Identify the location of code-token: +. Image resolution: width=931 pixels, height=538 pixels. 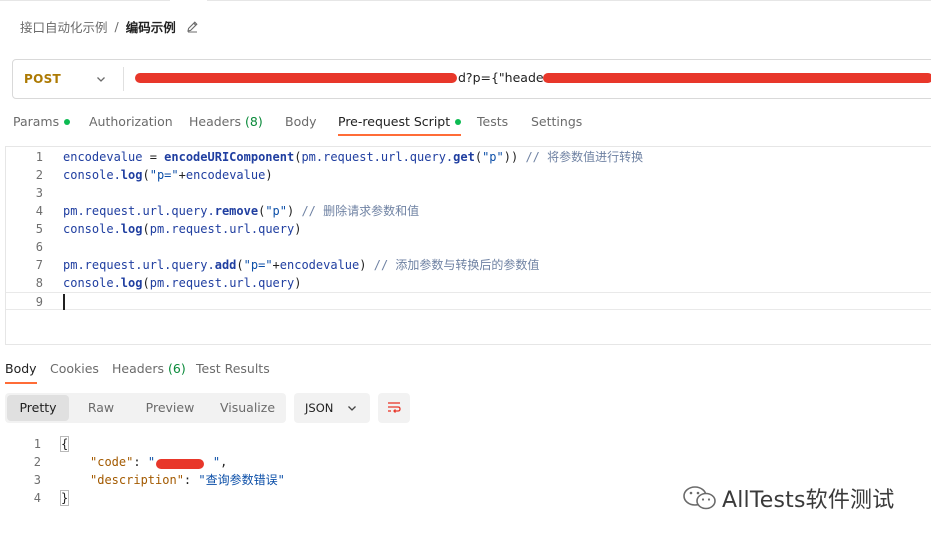
(276, 265).